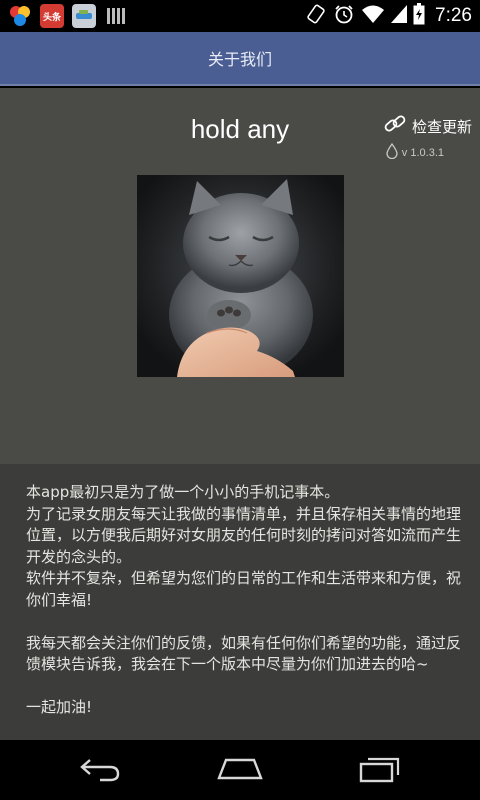  I want to click on description-paragraph: 本app最初只是为了做一个小小的手机记事本。, so click(183, 492).